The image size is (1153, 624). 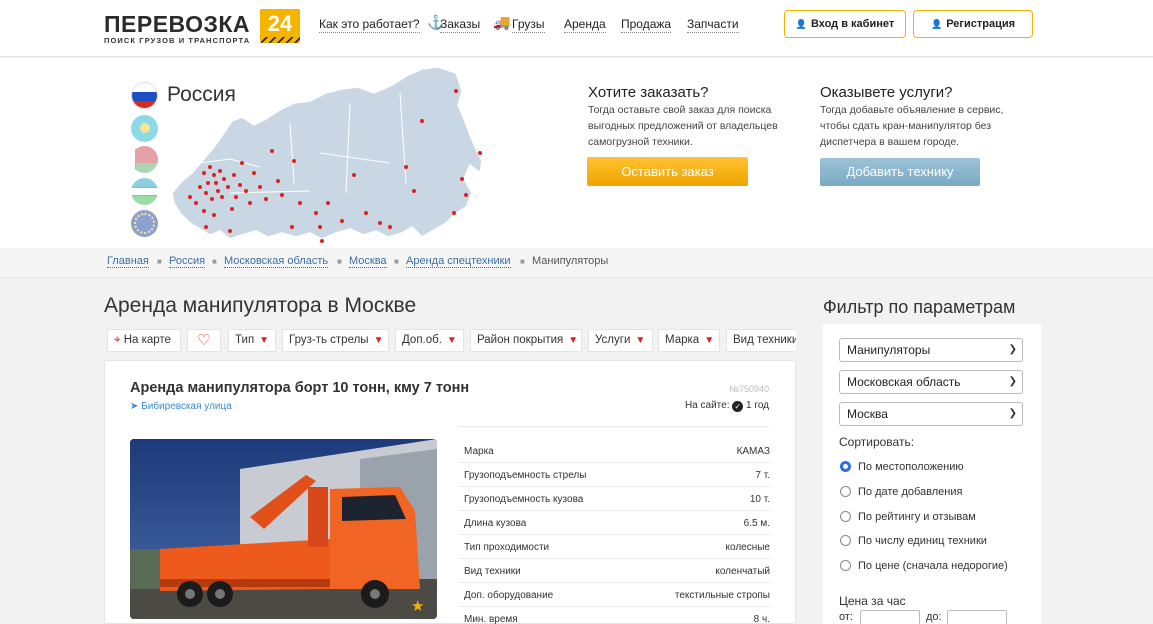 I want to click on flag-eu-icon, so click(x=144, y=223).